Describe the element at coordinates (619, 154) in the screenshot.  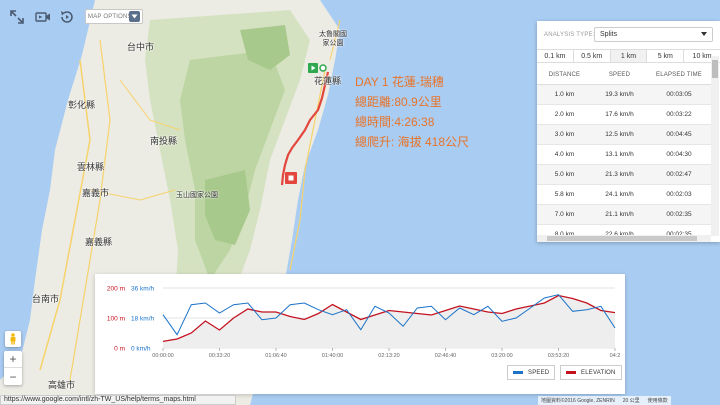
I see `table-cell: 13.1 km/h` at that location.